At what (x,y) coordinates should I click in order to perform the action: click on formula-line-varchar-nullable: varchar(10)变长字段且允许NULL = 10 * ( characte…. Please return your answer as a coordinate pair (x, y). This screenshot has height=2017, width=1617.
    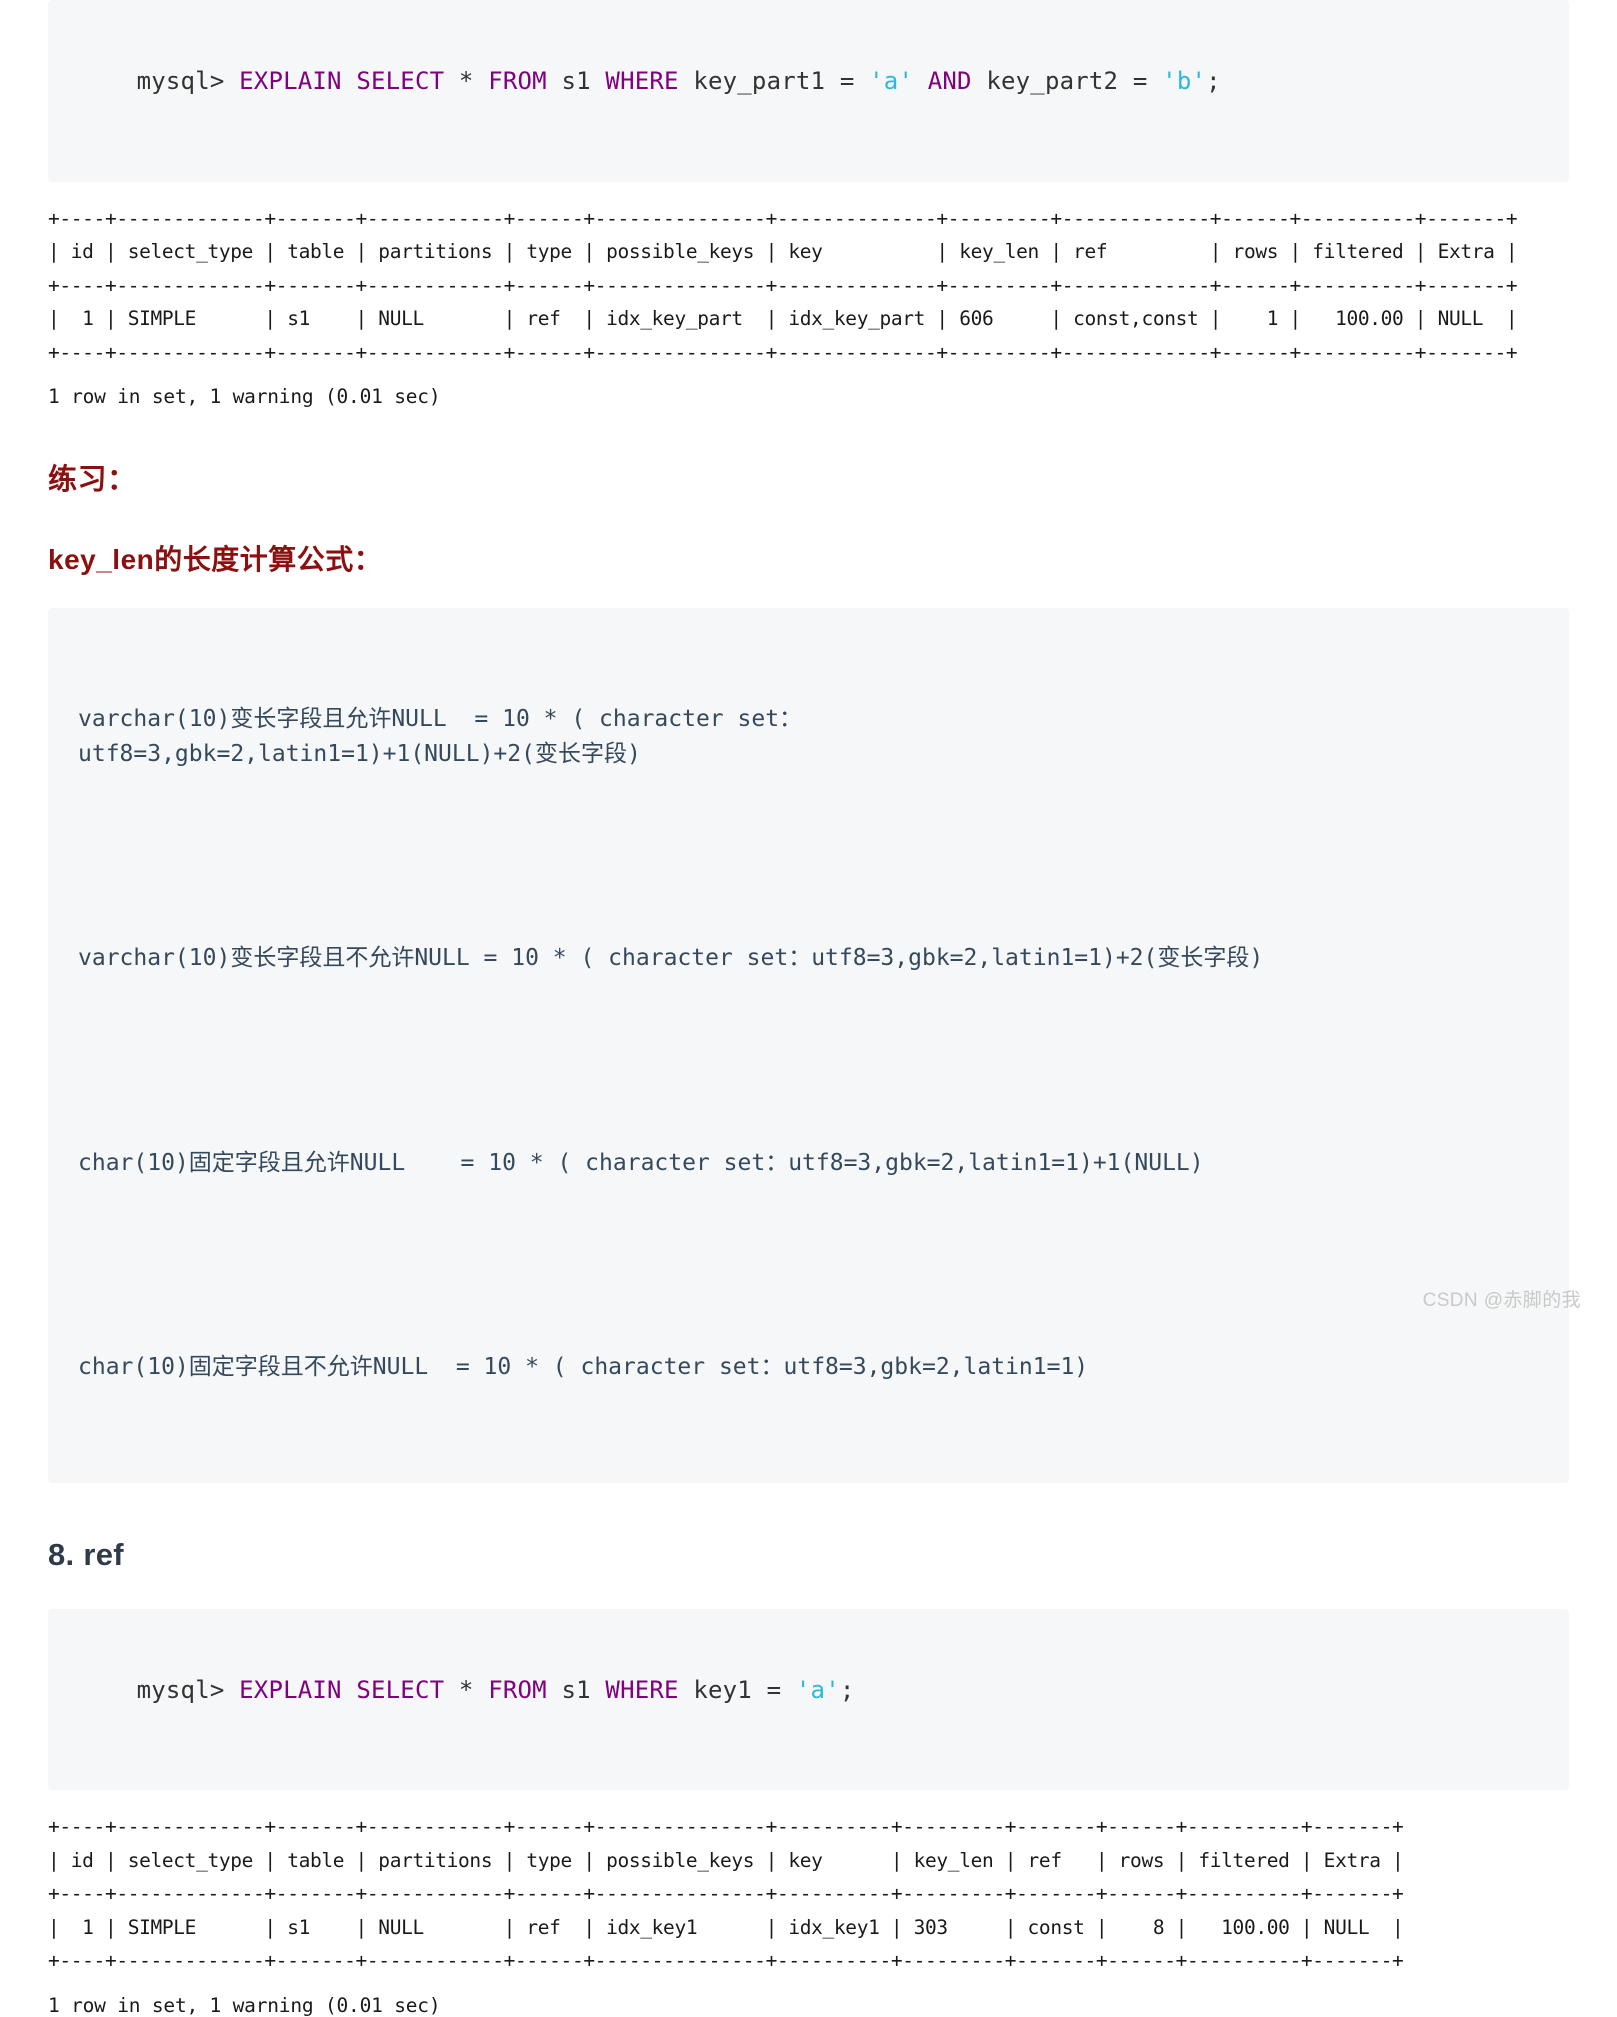
    Looking at the image, I should click on (440, 736).